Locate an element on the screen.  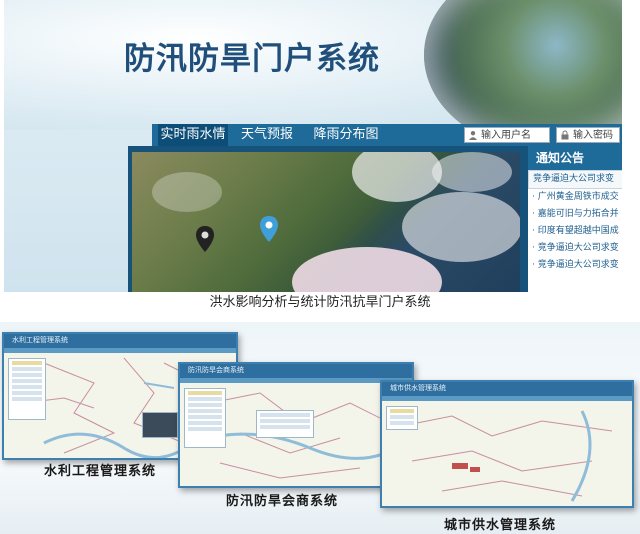
password-field: 输入密码 is located at coordinates (588, 135).